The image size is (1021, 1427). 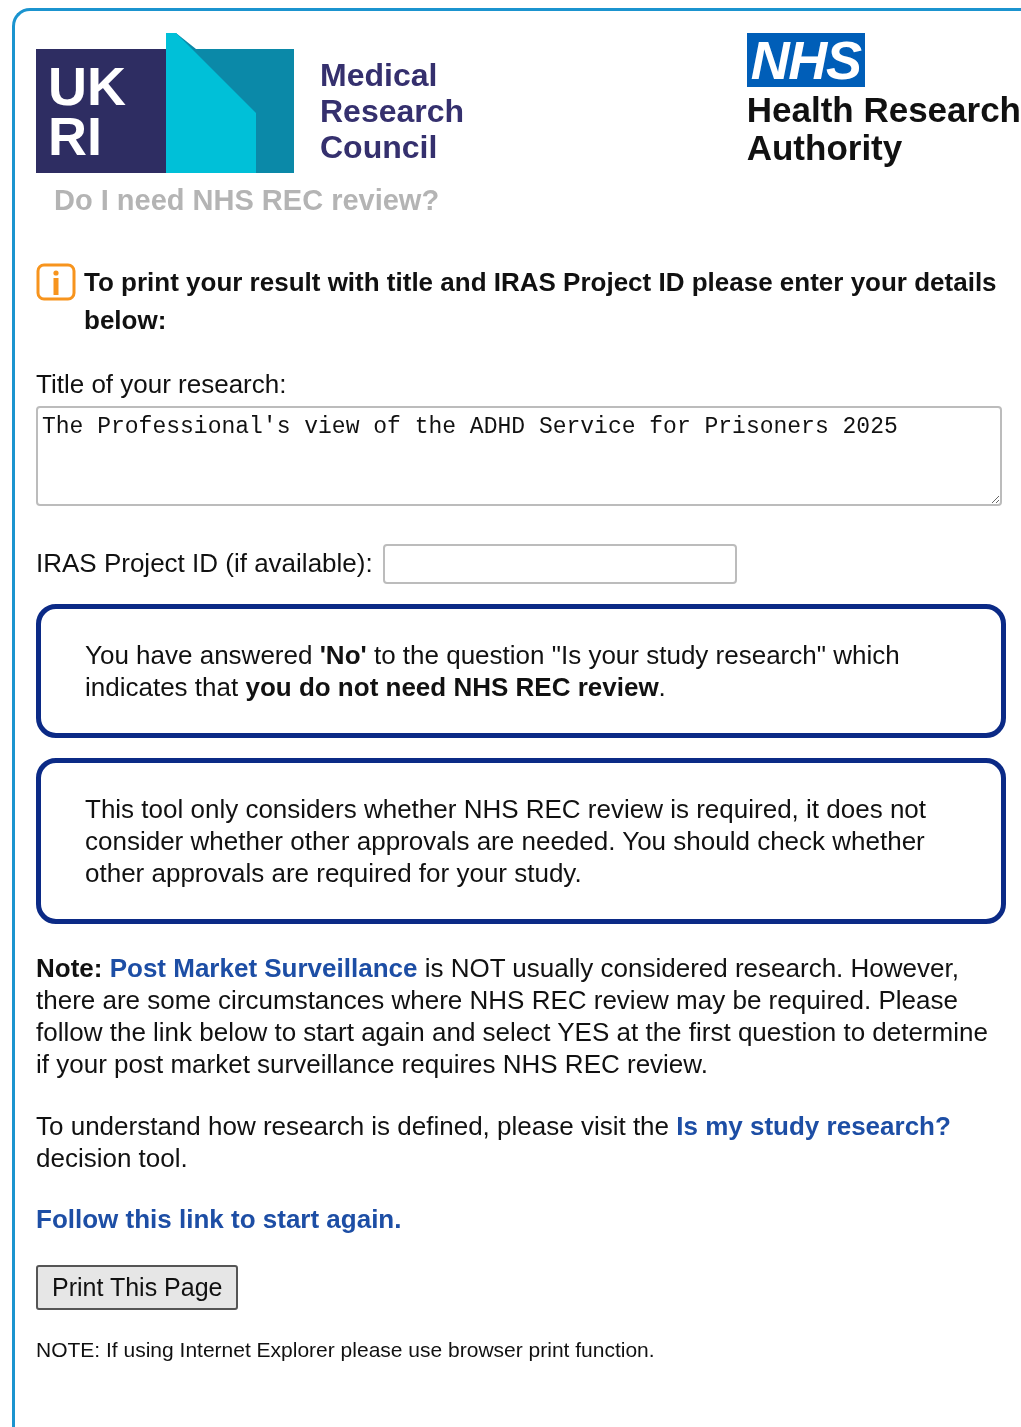 What do you see at coordinates (345, 1350) in the screenshot?
I see `footnote: NOTE: If using Internet Explorer please use browser print function.` at bounding box center [345, 1350].